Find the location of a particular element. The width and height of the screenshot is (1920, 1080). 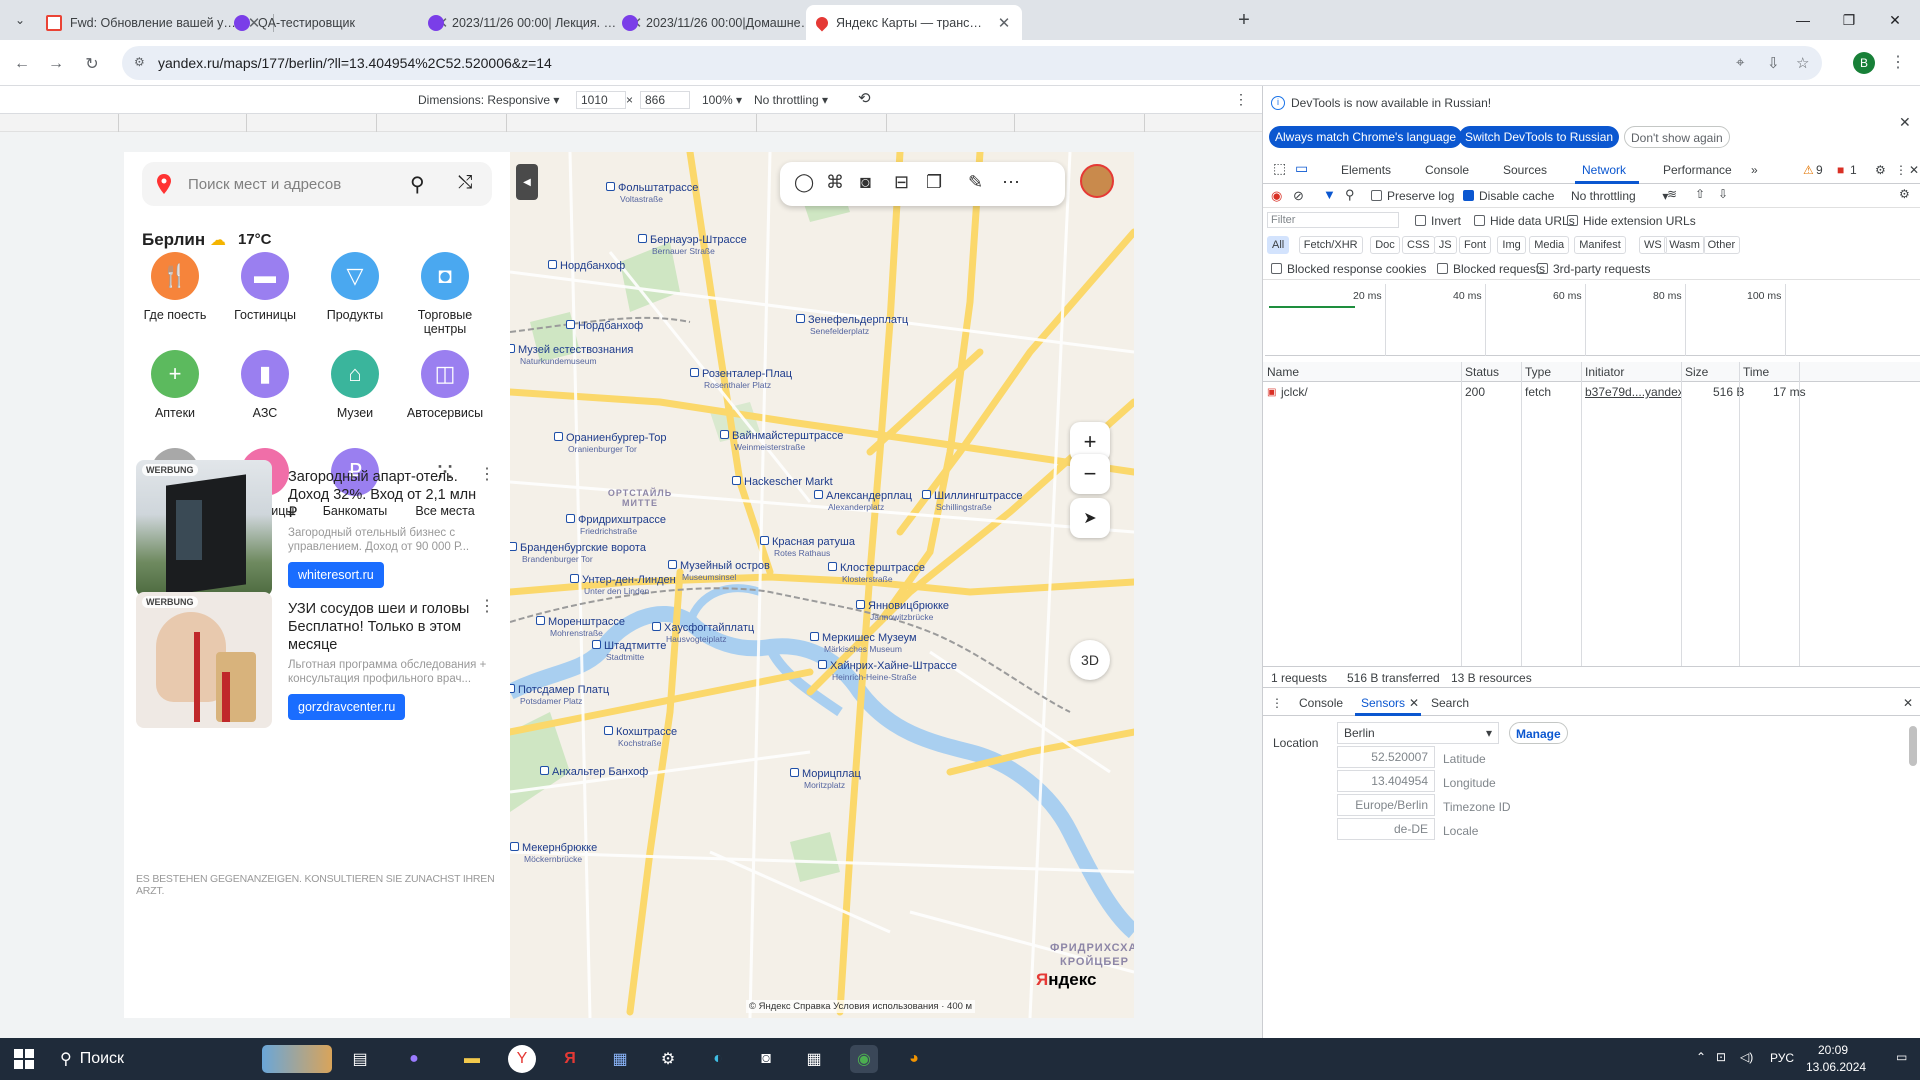

invert-checkbox is located at coordinates (1420, 220).